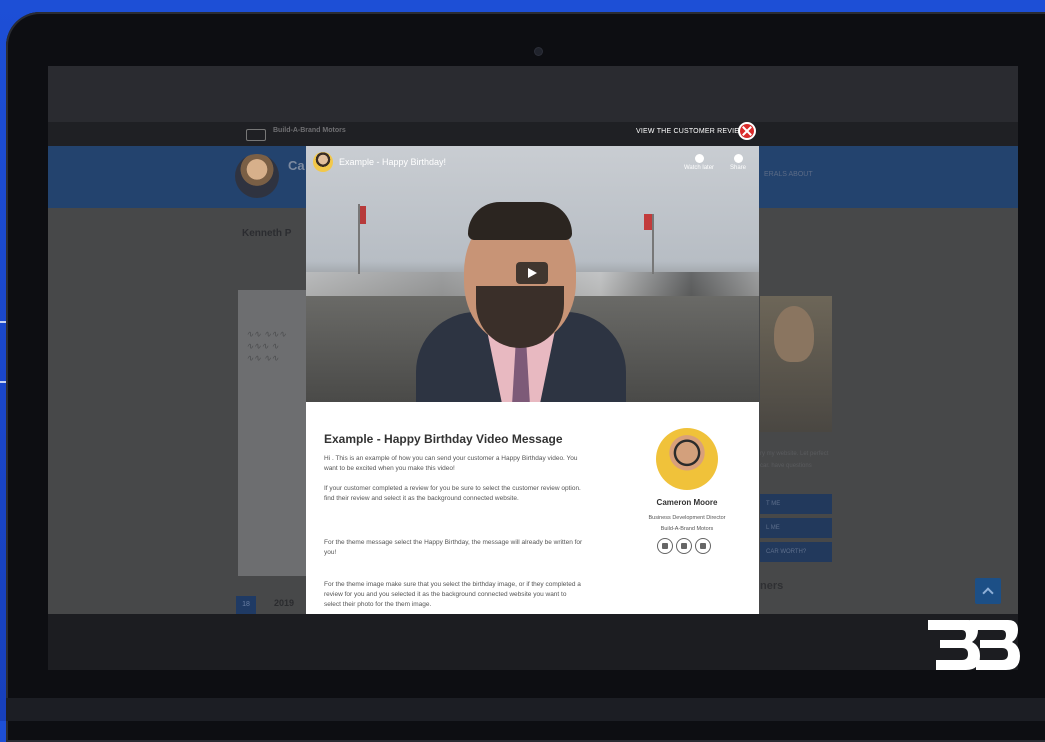  Describe the element at coordinates (687, 518) in the screenshot. I see `profile-role: Business Development Director` at that location.